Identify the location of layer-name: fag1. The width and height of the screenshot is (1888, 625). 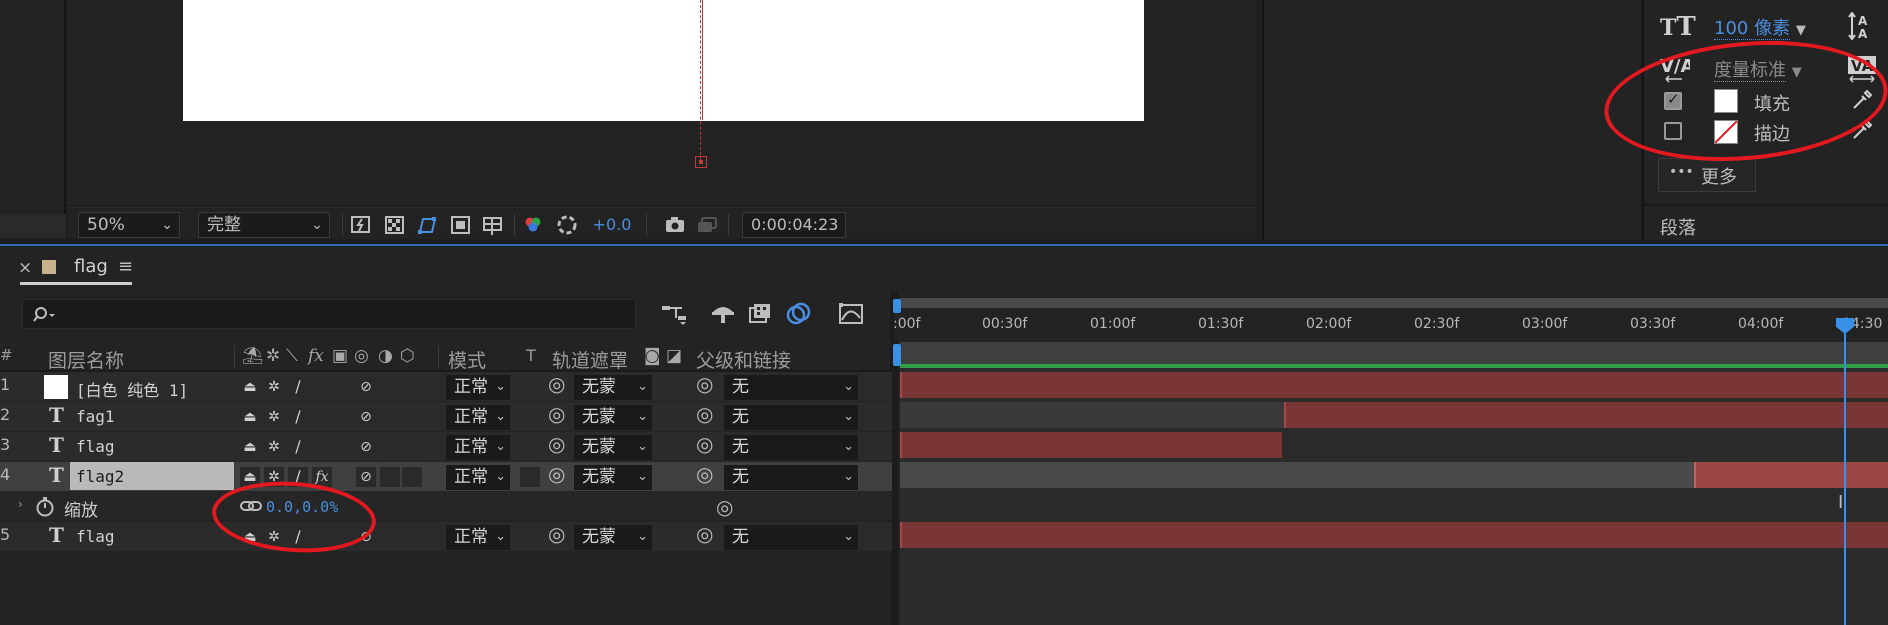
(95, 416).